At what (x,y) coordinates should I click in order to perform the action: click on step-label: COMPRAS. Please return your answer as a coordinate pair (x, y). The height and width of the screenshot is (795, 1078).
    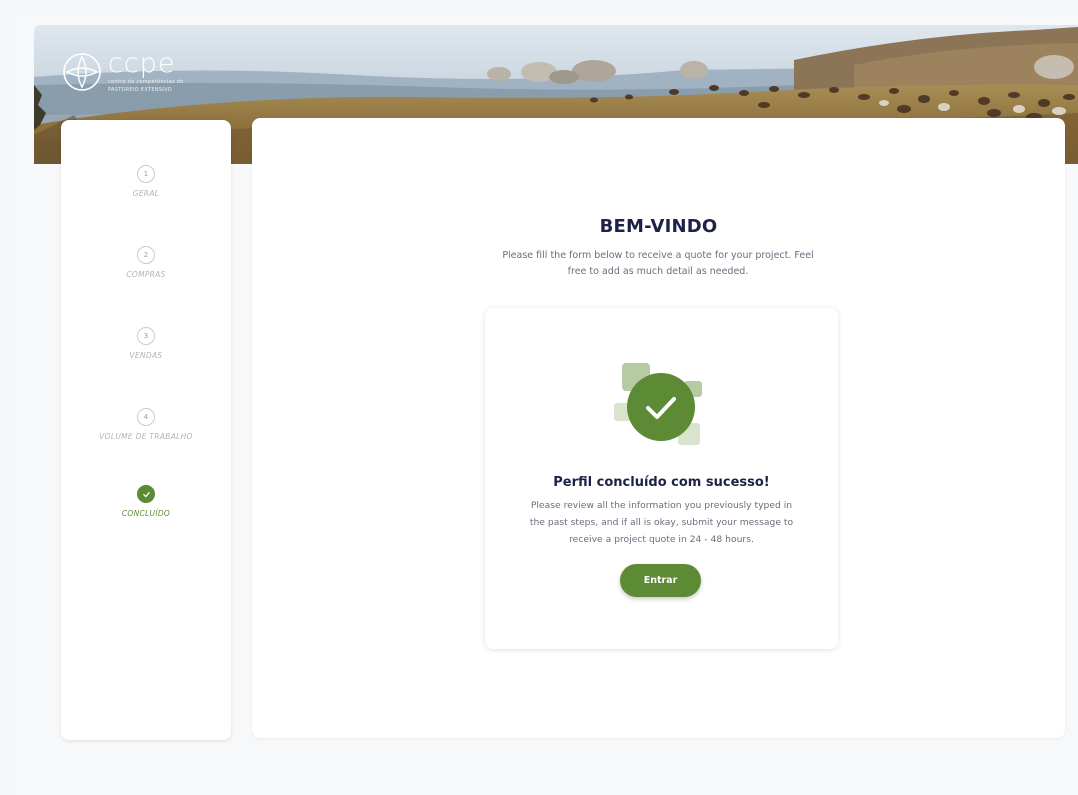
    Looking at the image, I should click on (146, 274).